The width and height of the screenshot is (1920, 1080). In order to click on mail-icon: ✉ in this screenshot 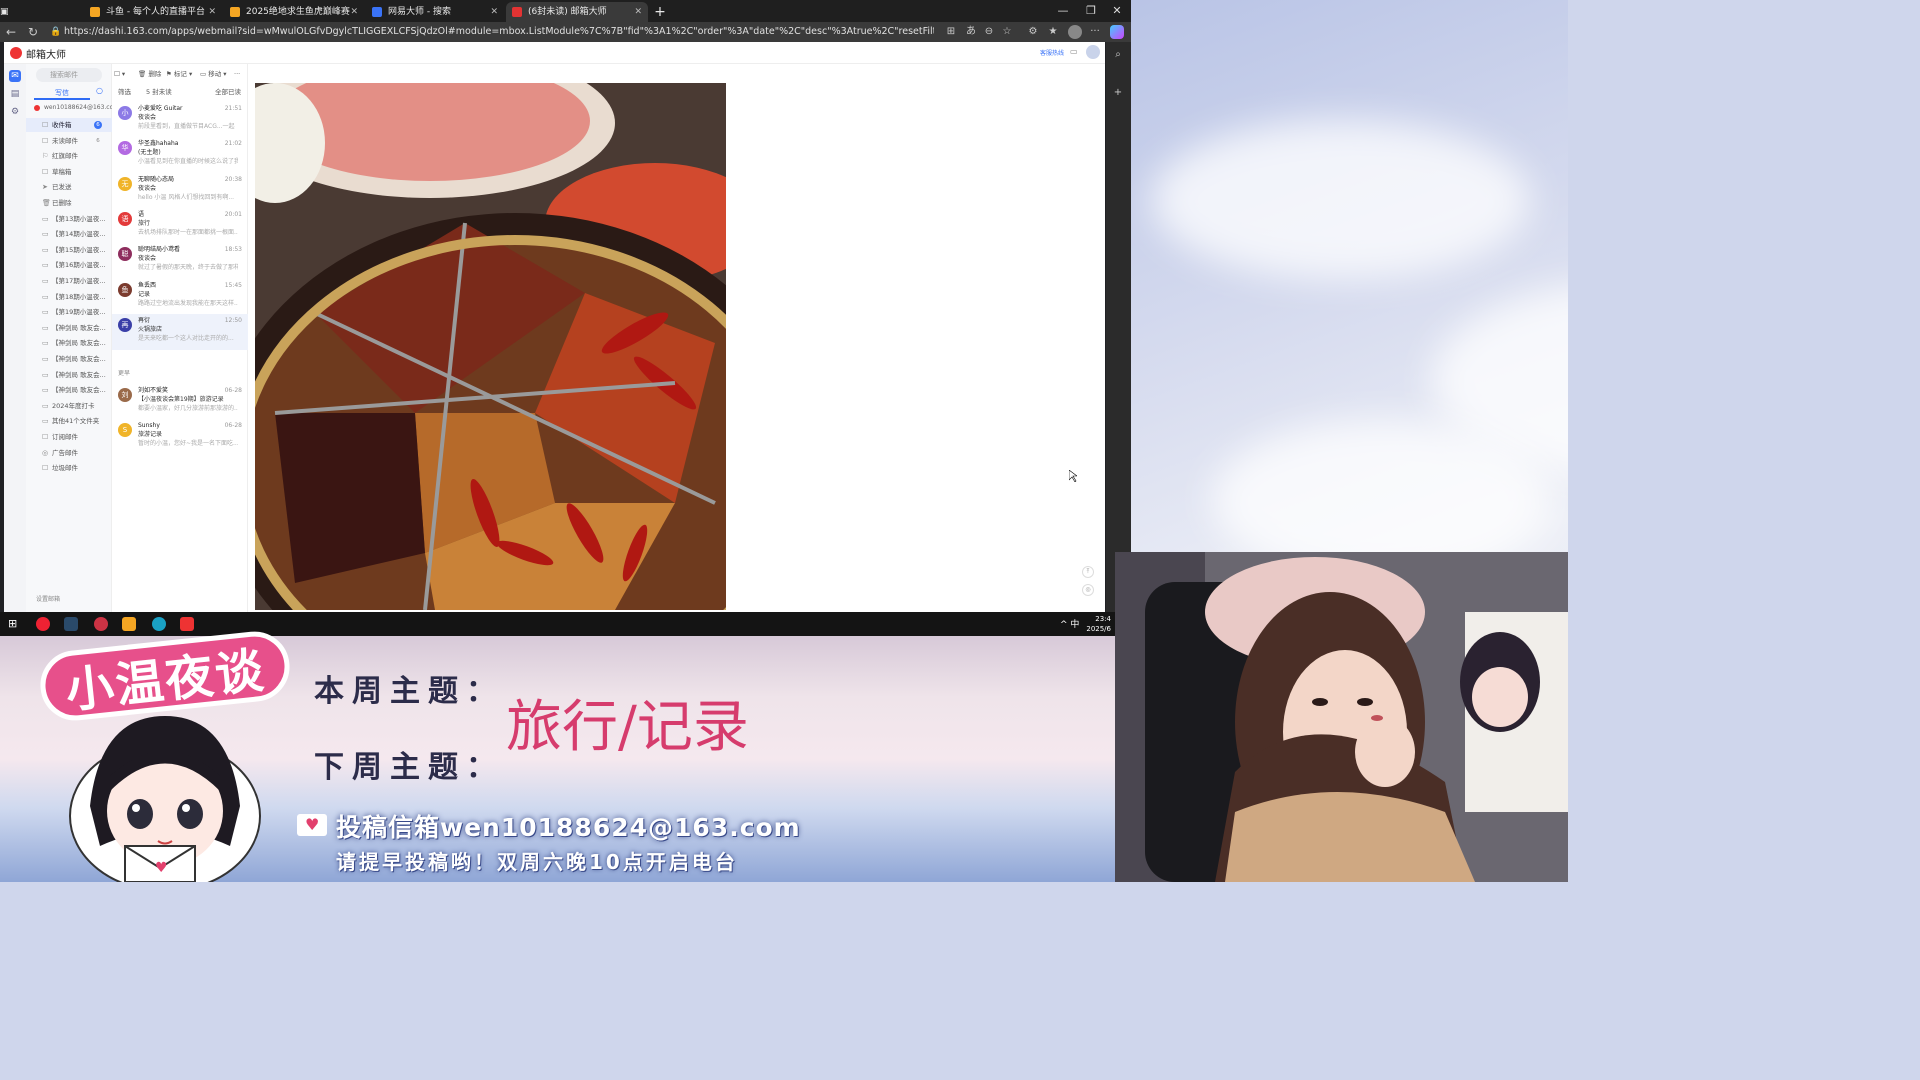, I will do `click(15, 76)`.